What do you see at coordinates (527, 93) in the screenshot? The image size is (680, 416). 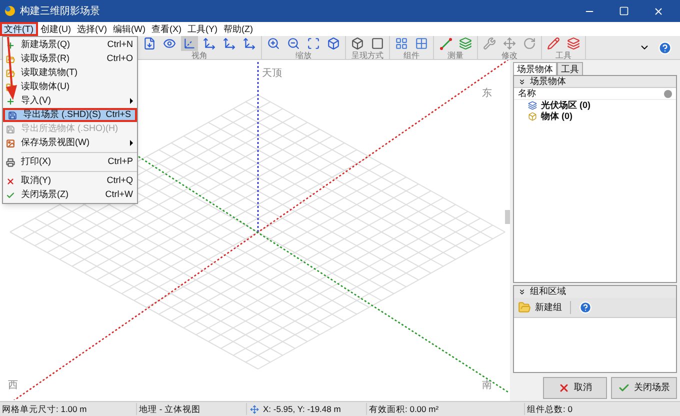 I see `column-header: 名称` at bounding box center [527, 93].